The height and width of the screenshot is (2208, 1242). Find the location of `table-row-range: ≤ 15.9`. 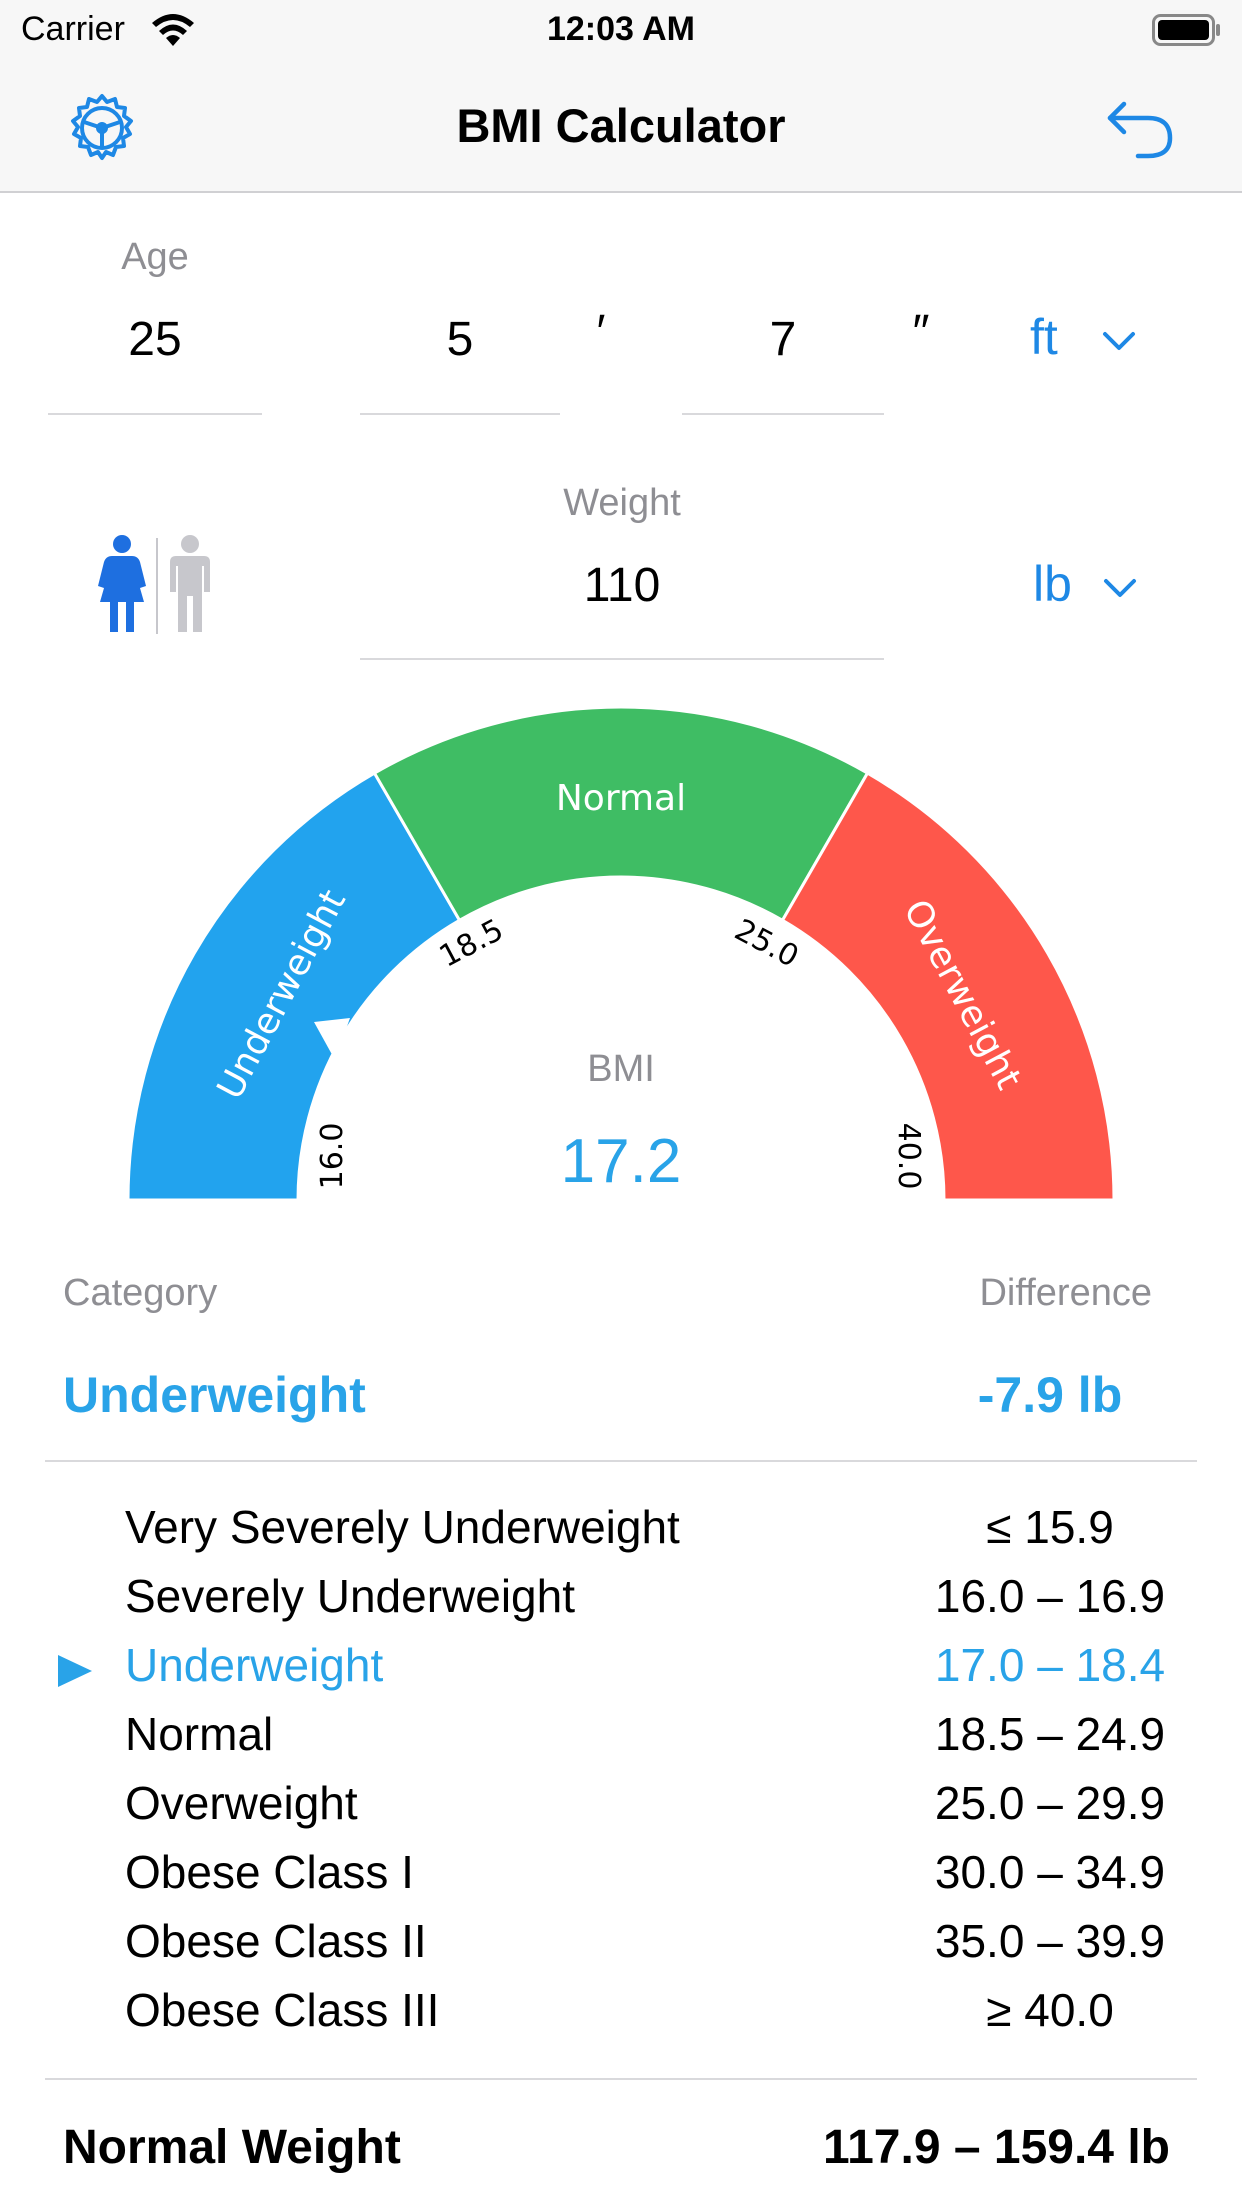

table-row-range: ≤ 15.9 is located at coordinates (1050, 1527).